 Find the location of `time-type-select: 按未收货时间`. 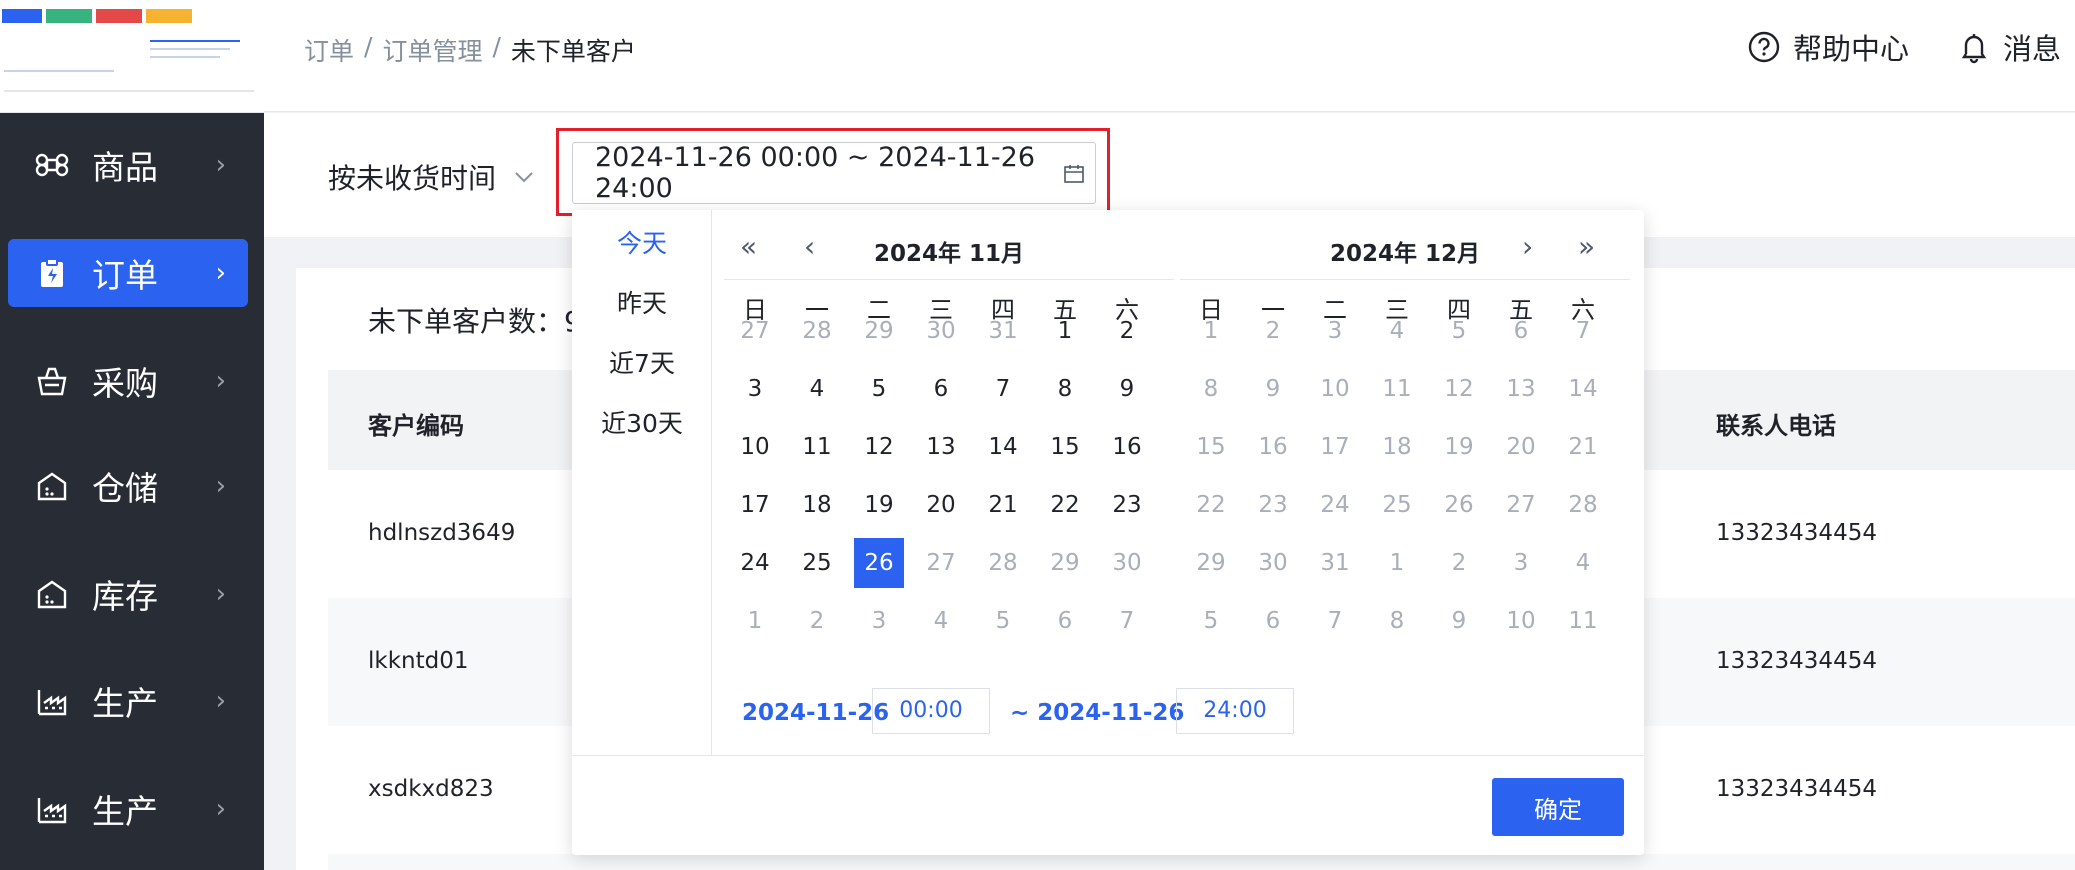

time-type-select: 按未收货时间 is located at coordinates (431, 177).